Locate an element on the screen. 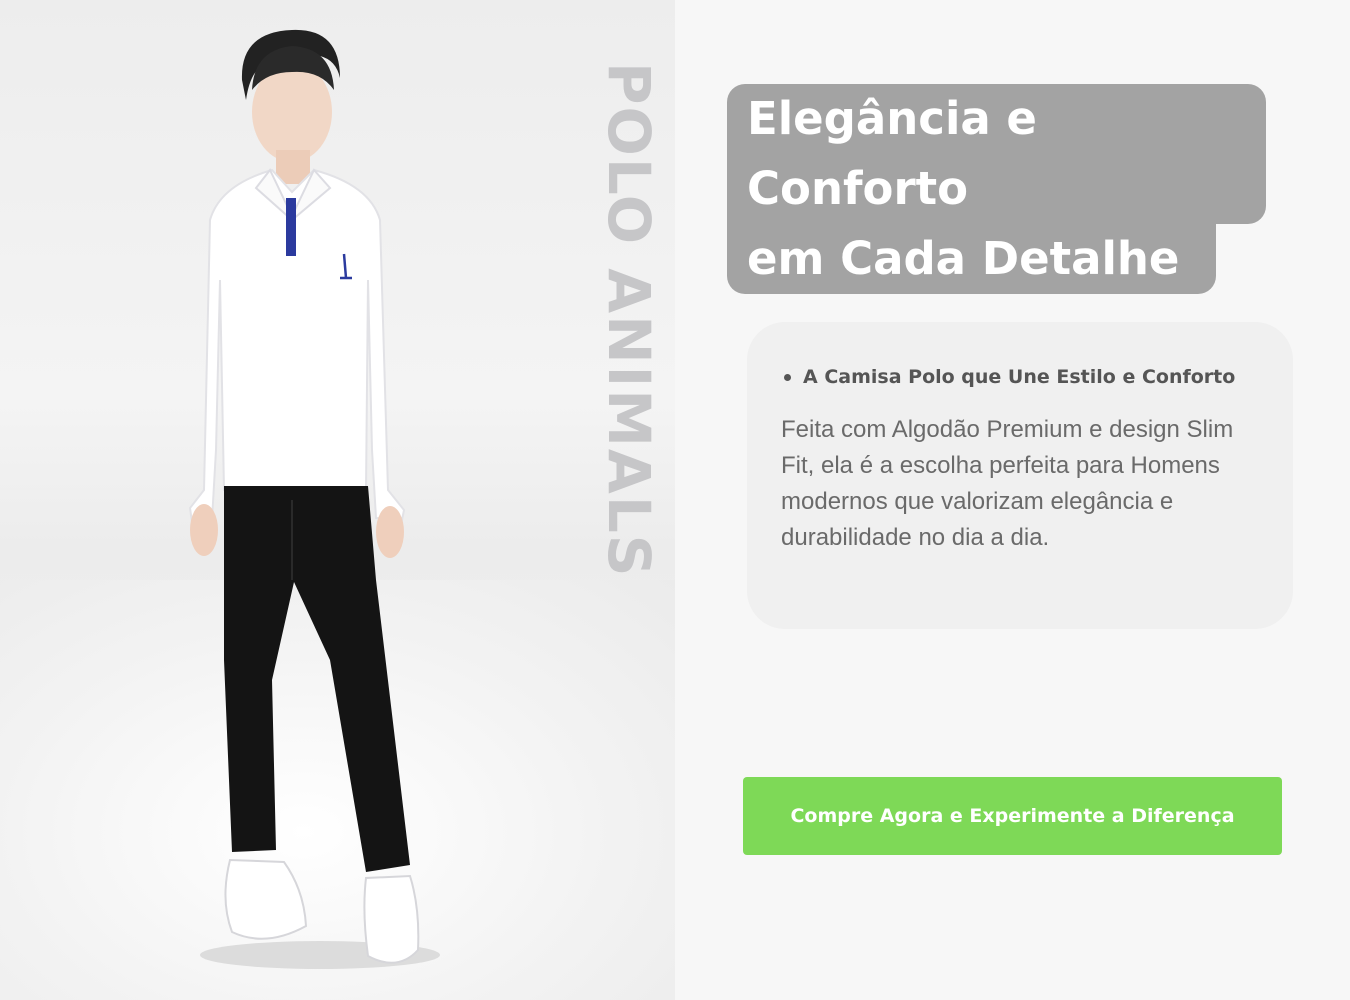 The height and width of the screenshot is (1000, 1350). brand-vertical-text: POLO ANIMALS is located at coordinates (629, 320).